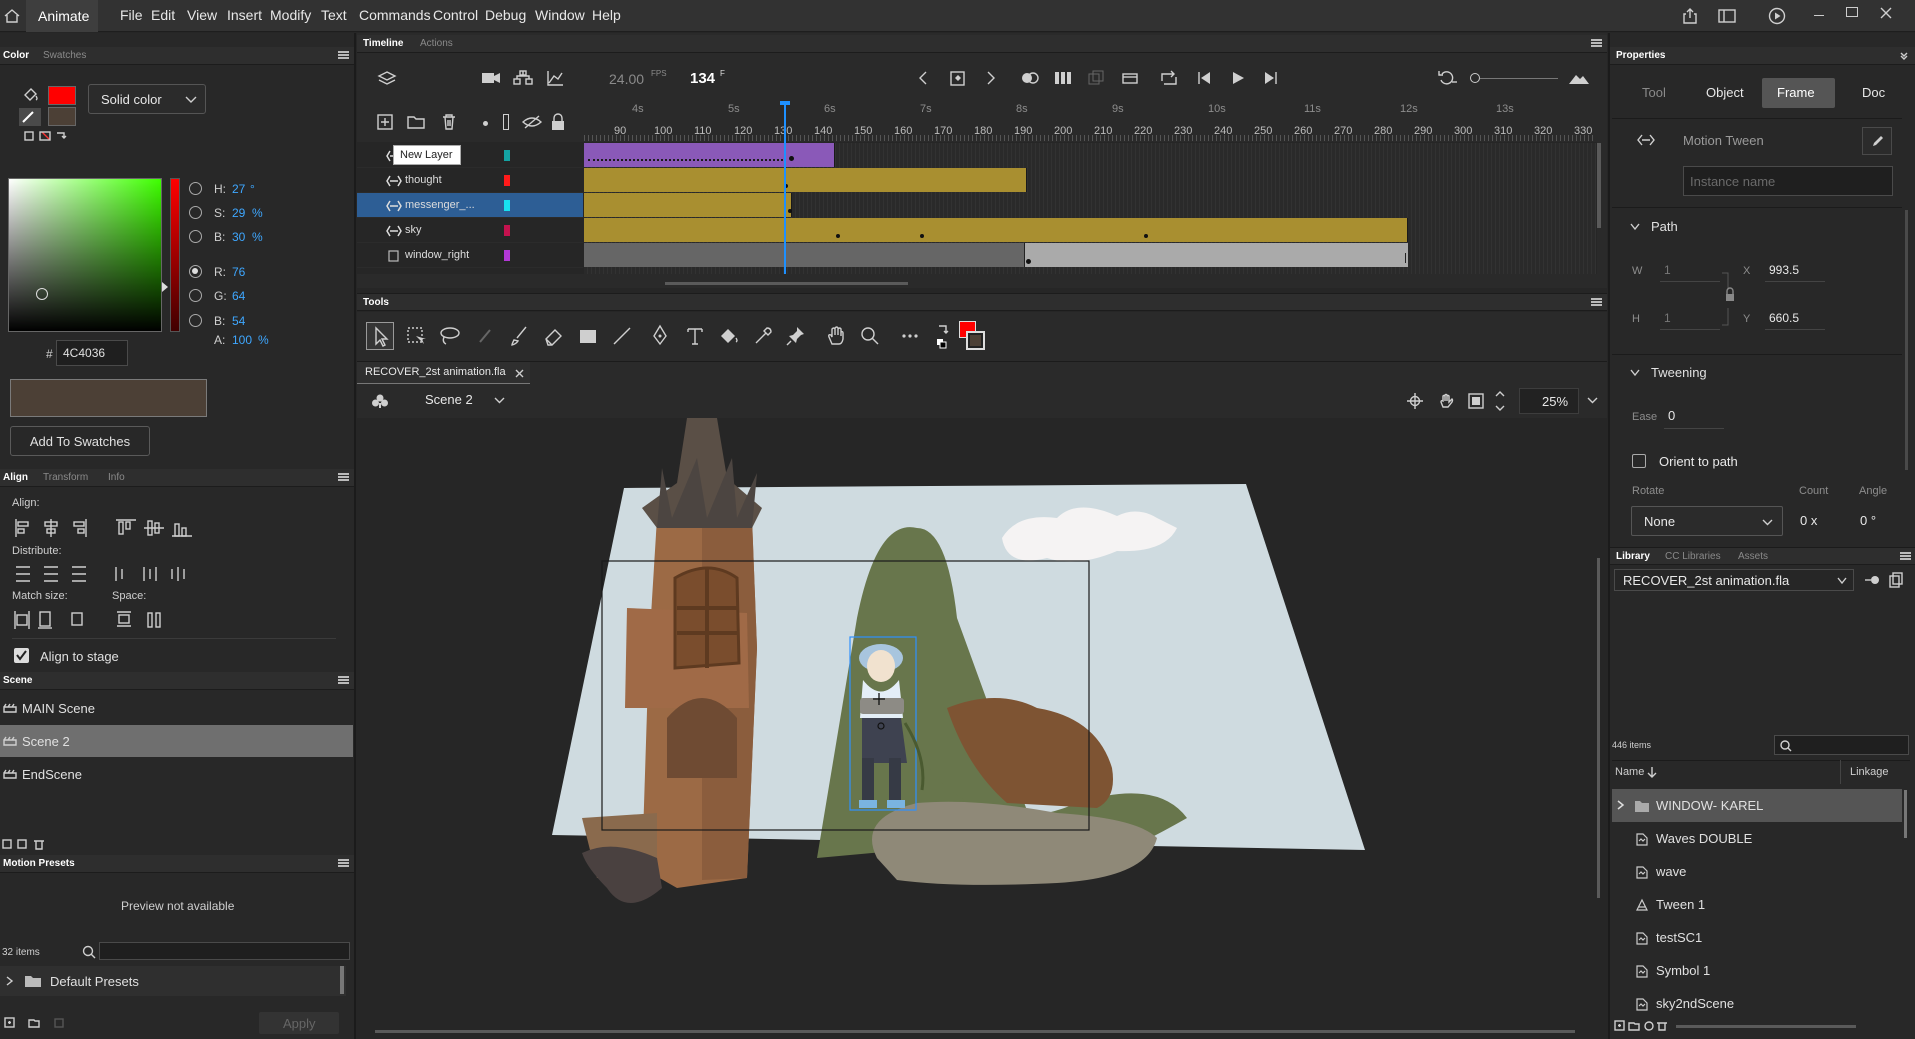 The image size is (1915, 1039). I want to click on tab-library: Library, so click(1633, 556).